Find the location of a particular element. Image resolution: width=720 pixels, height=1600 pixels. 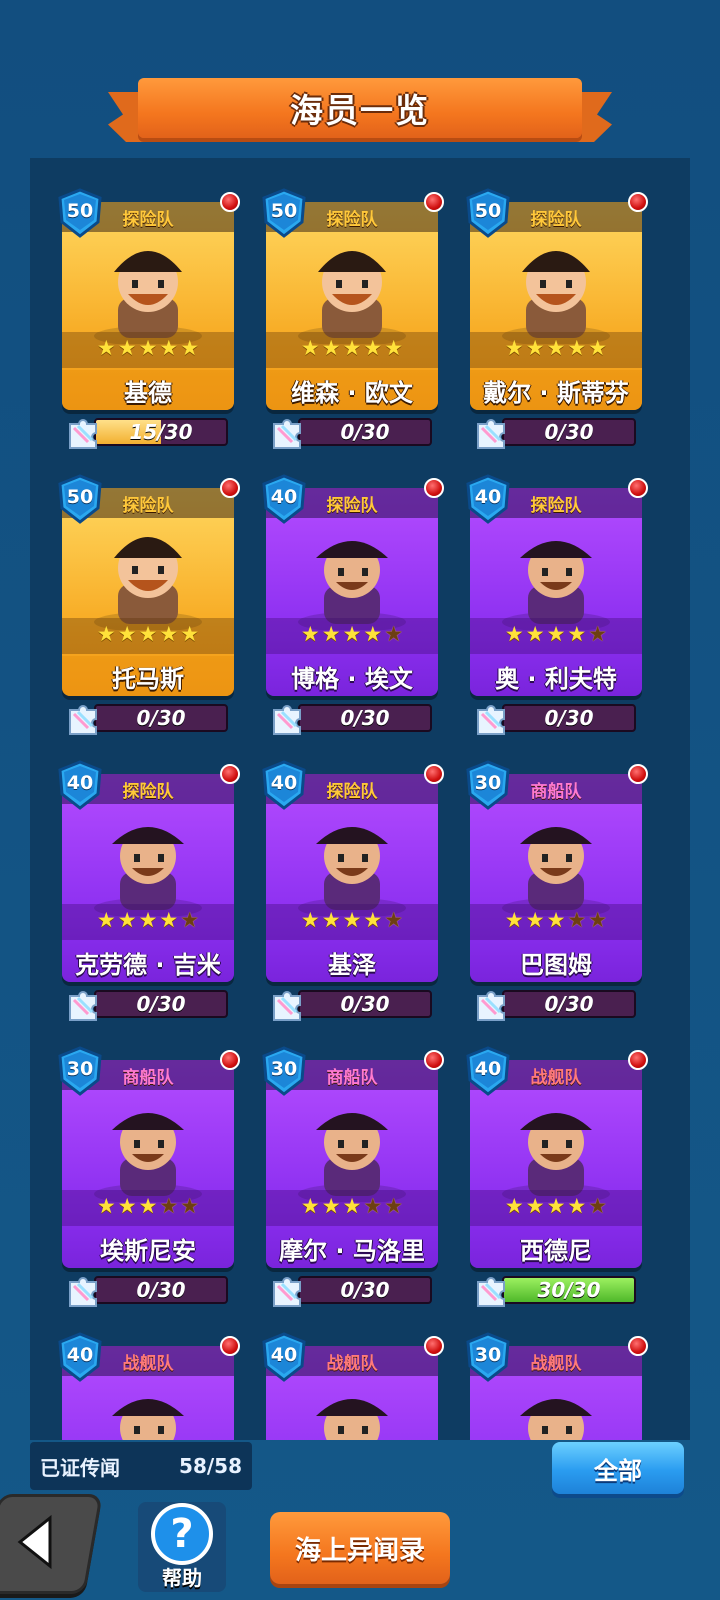

crew-card: 探险队 ★ ★ ★ ★ ★ 奥 · 利夫特 40 0/30 is located at coordinates (557, 604).